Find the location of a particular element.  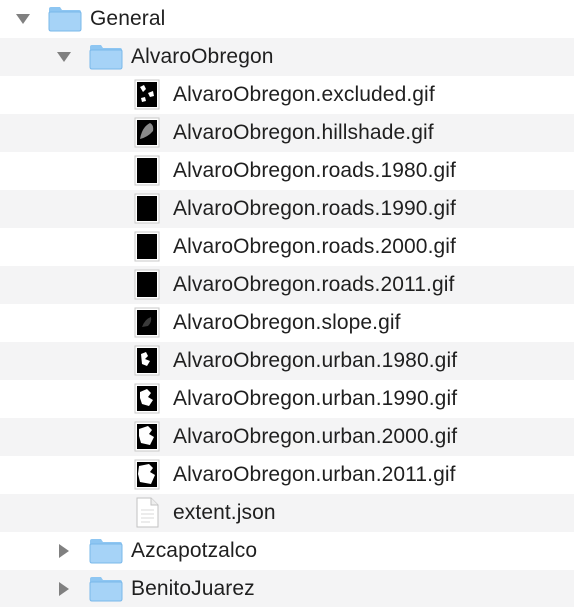

file-label: AlvaroObregon.urban.2000.gif is located at coordinates (315, 436).